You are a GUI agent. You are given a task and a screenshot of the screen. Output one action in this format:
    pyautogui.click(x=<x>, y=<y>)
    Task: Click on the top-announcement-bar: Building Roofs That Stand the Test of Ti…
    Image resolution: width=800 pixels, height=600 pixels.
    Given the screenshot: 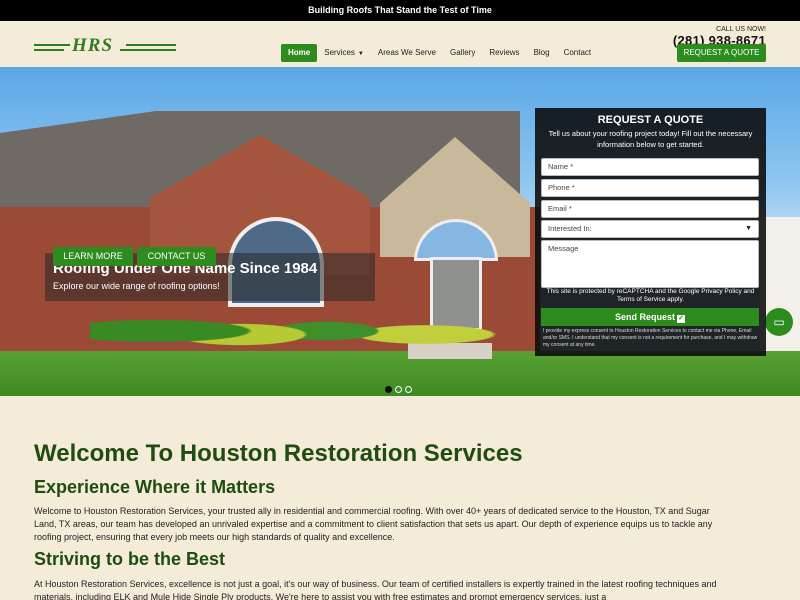 What is the action you would take?
    pyautogui.click(x=400, y=10)
    